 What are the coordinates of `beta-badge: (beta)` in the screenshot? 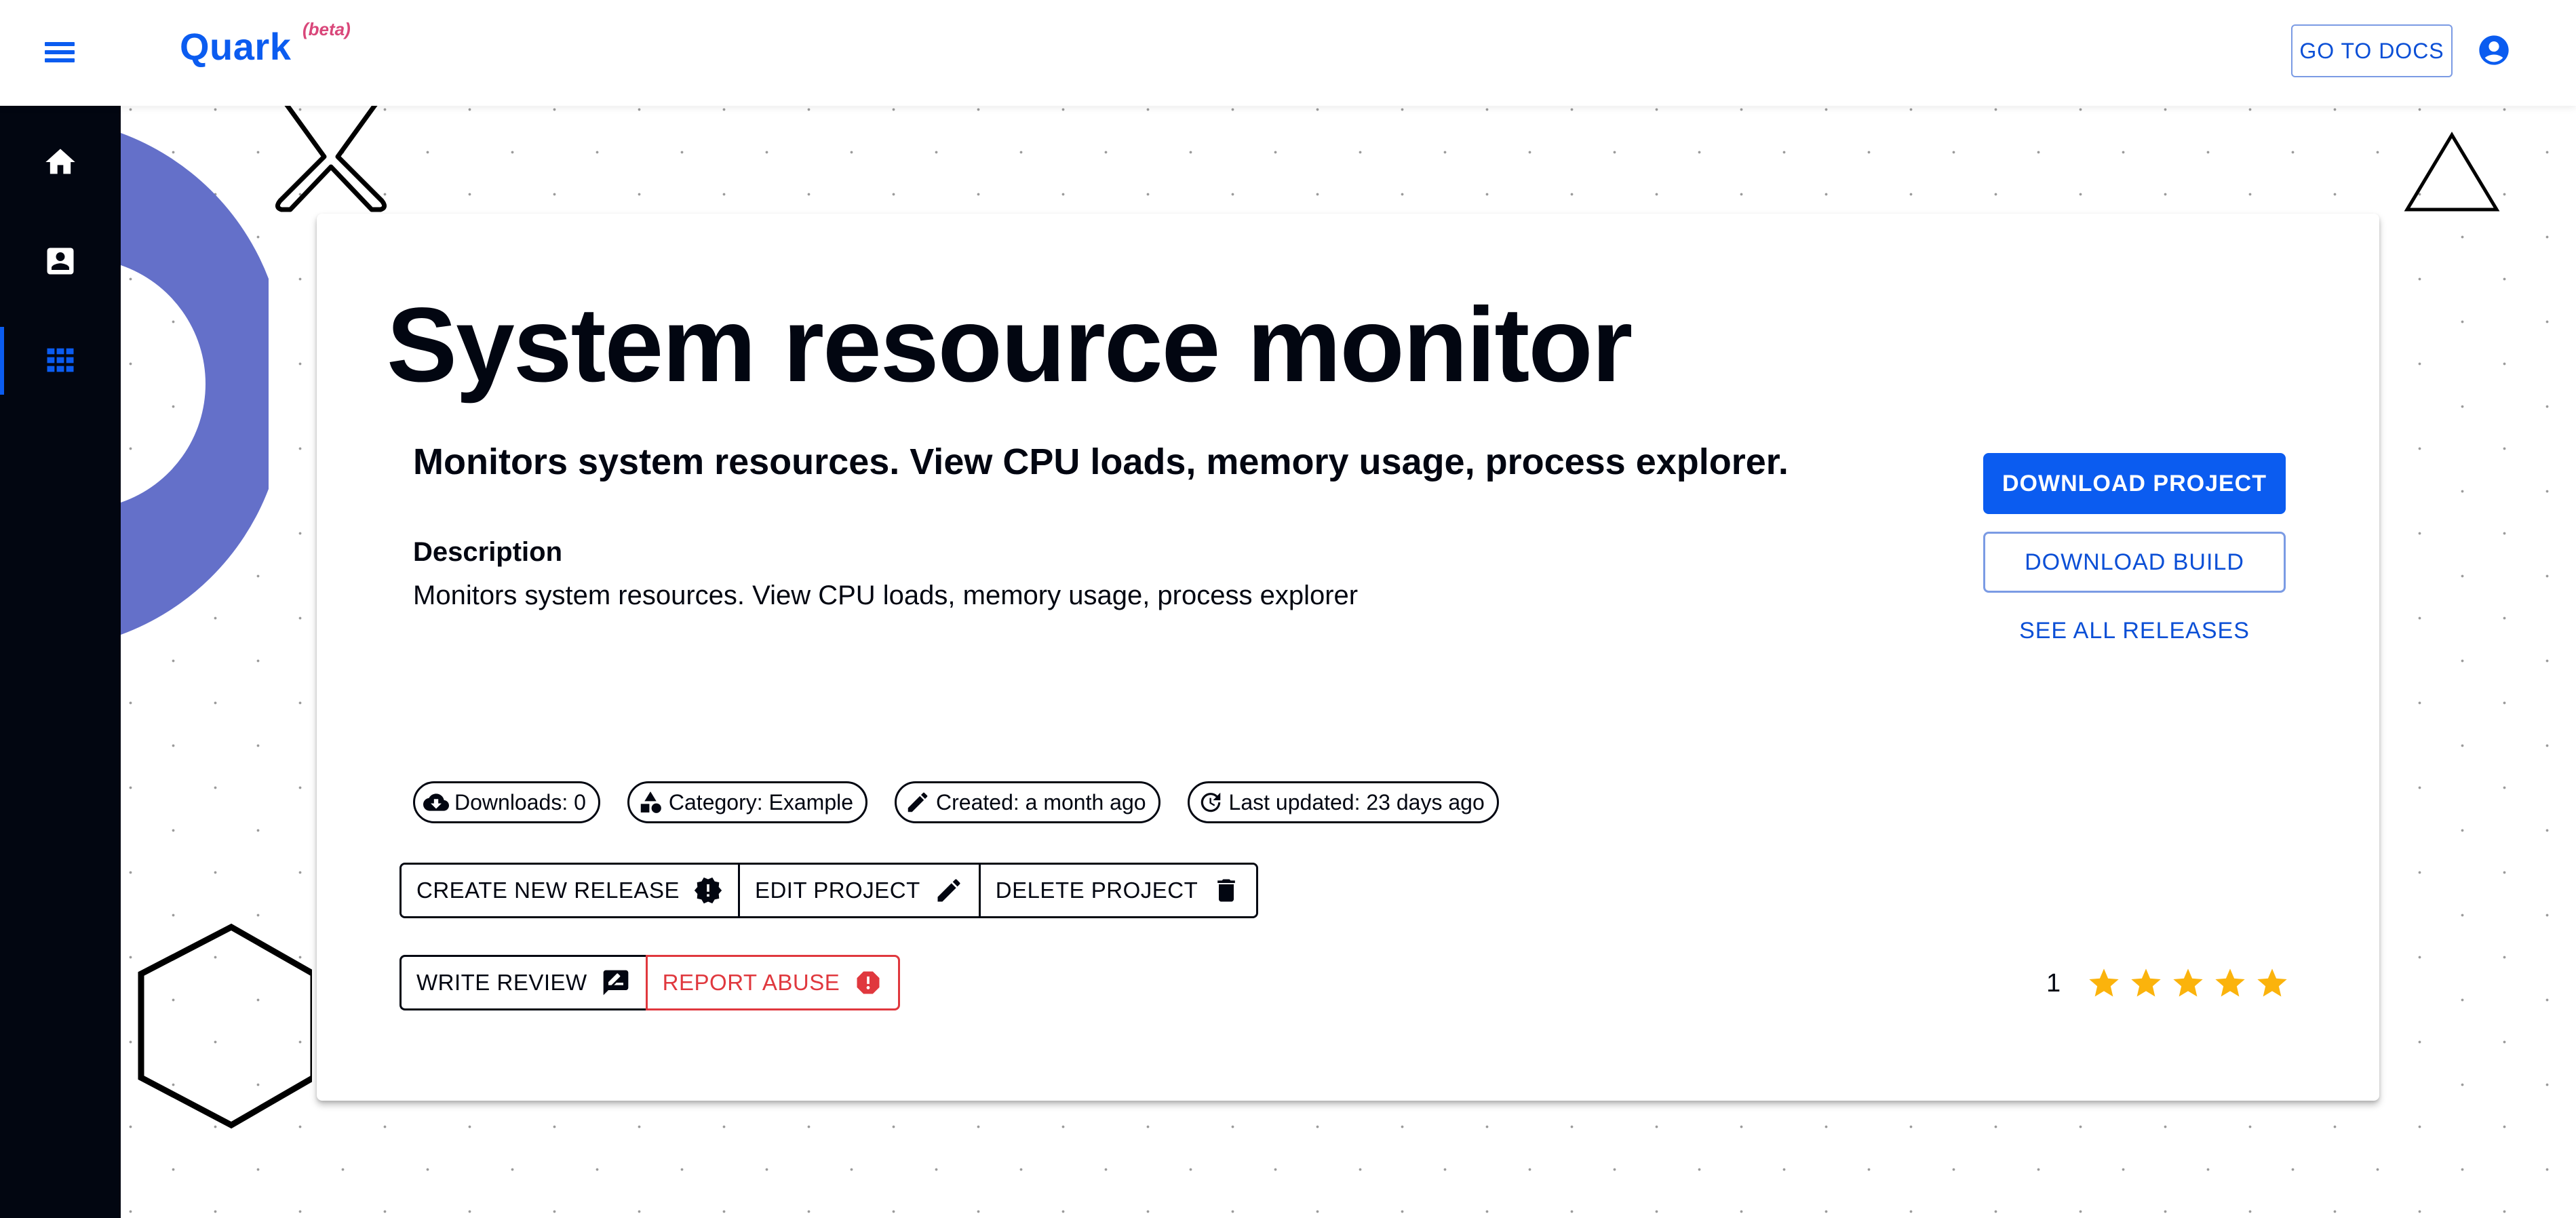 It's located at (327, 29).